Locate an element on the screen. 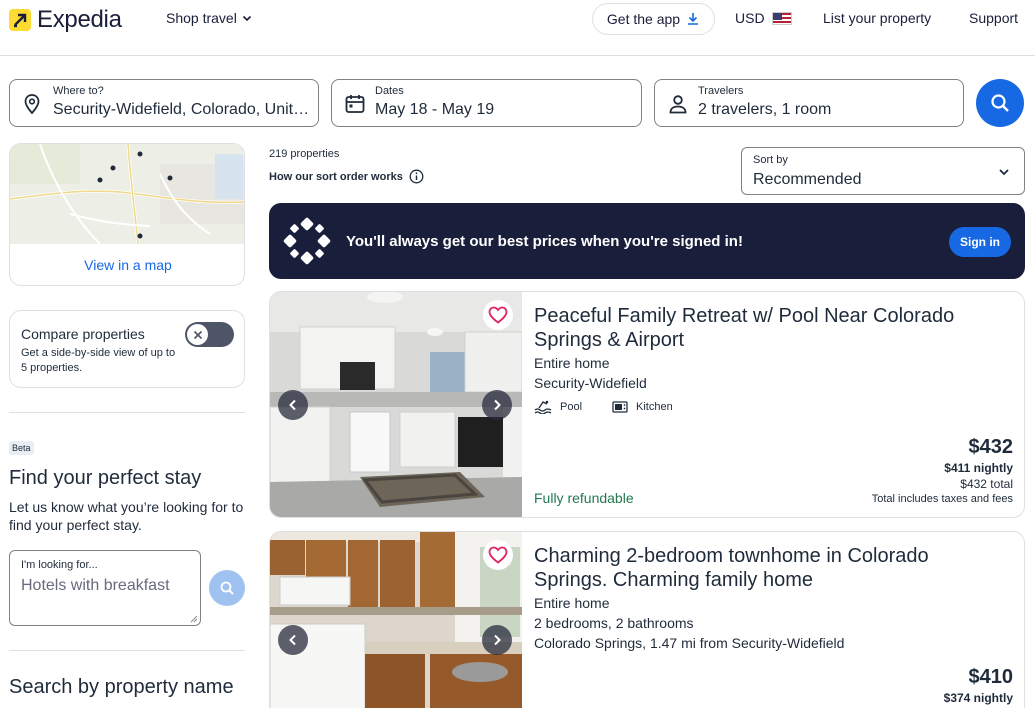  price-nightly: $374 nightly is located at coordinates (978, 698).